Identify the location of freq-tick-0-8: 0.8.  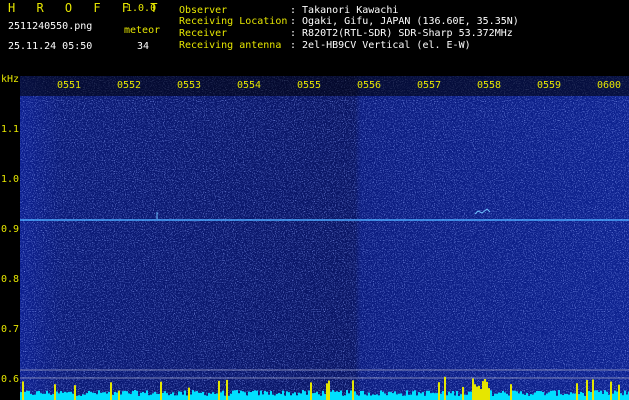
(10, 279).